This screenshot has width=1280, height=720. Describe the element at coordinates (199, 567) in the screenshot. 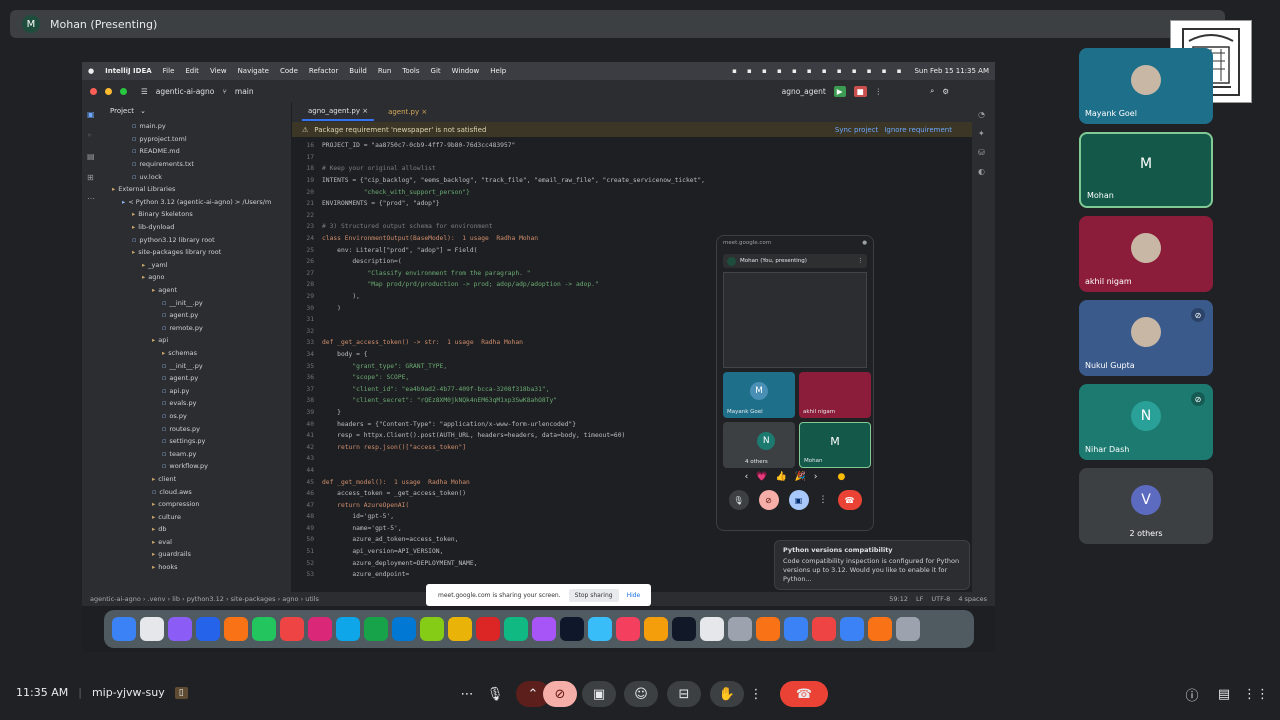

I see `tree-item: ▸ hooks` at that location.